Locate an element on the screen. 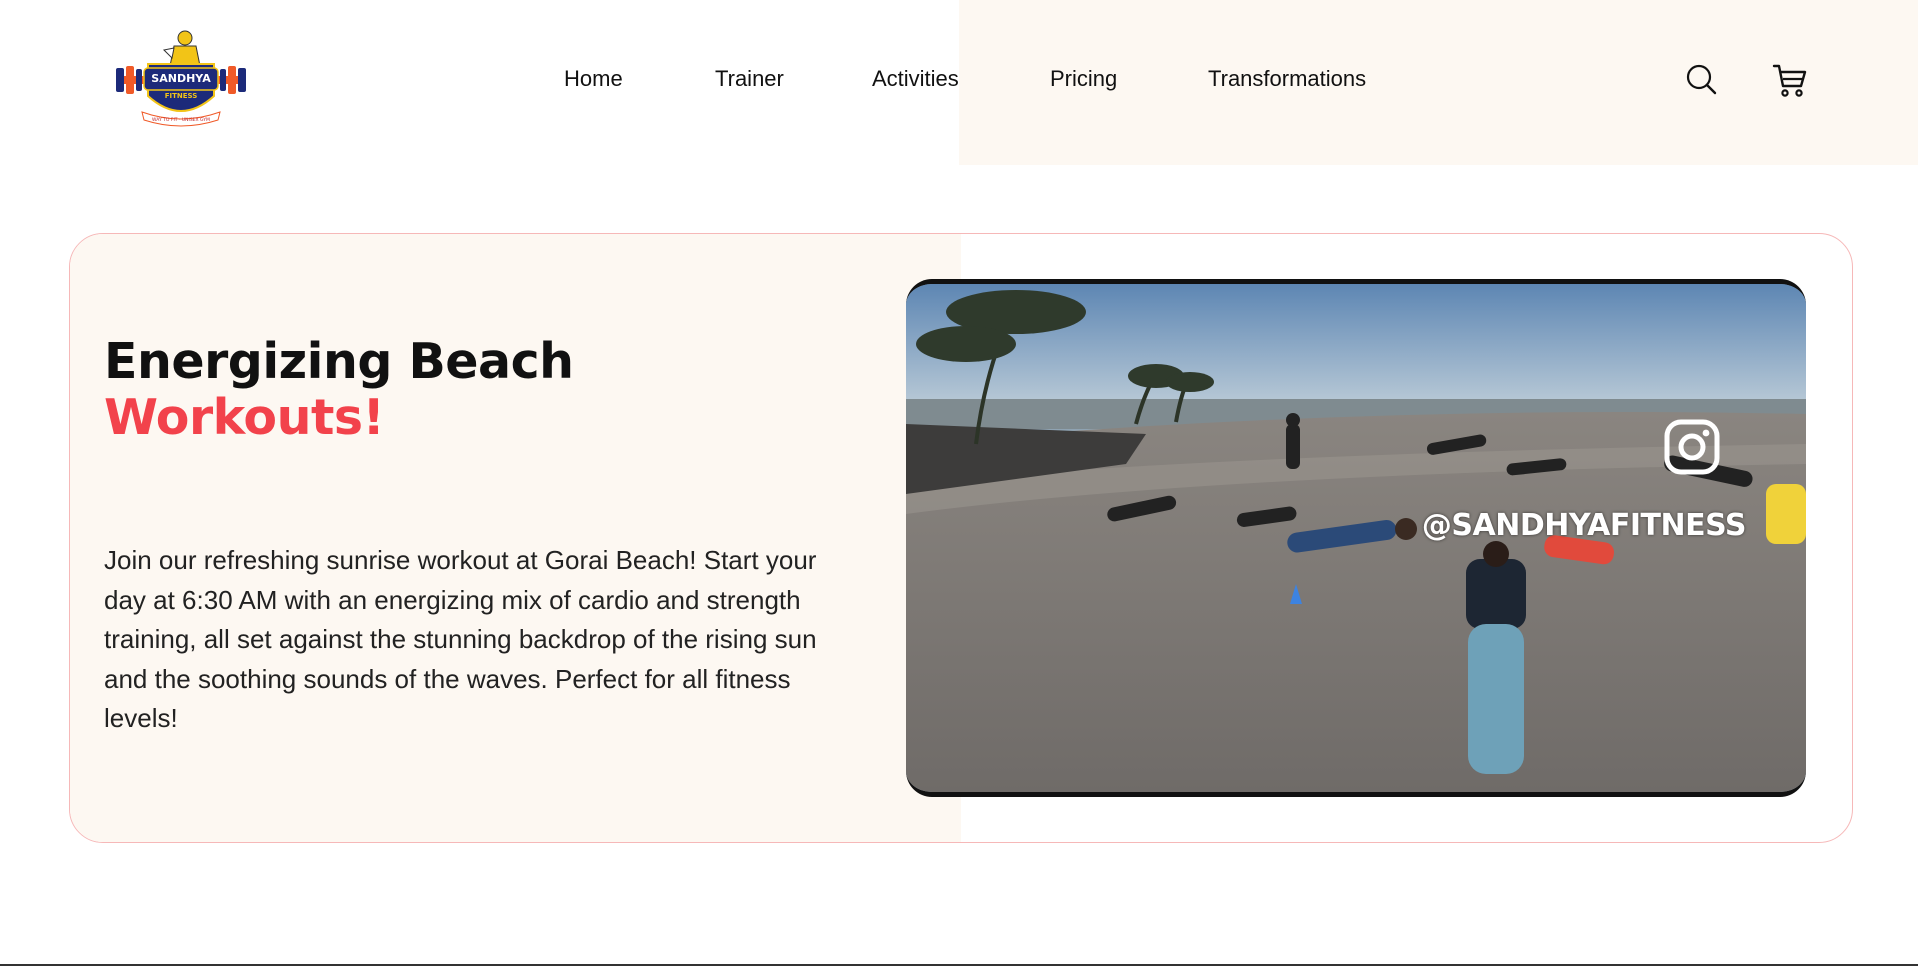 This screenshot has width=1918, height=966. search-button is located at coordinates (1701, 79).